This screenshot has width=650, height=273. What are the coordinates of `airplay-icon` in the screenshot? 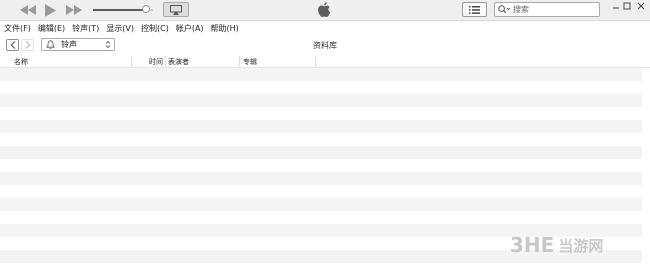 It's located at (176, 9).